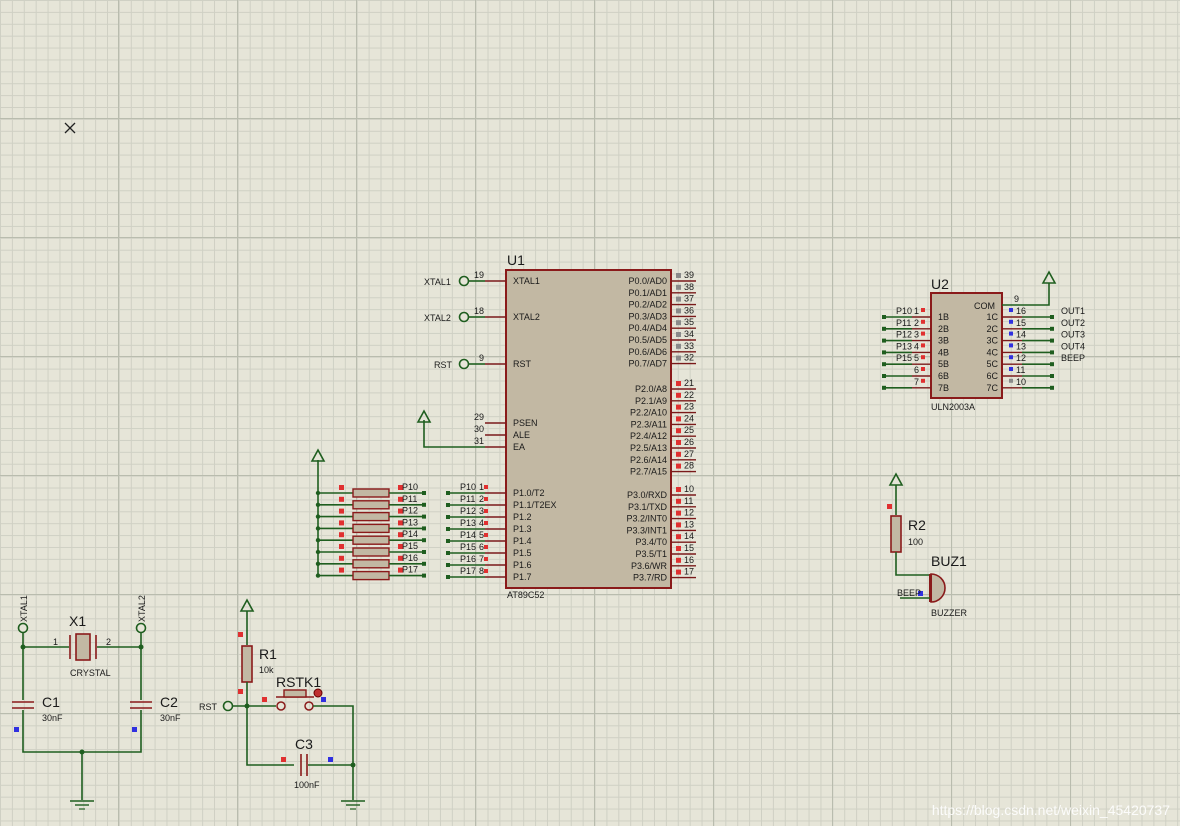 The width and height of the screenshot is (1180, 826). Describe the element at coordinates (917, 525) in the screenshot. I see `svg-text: R2` at that location.